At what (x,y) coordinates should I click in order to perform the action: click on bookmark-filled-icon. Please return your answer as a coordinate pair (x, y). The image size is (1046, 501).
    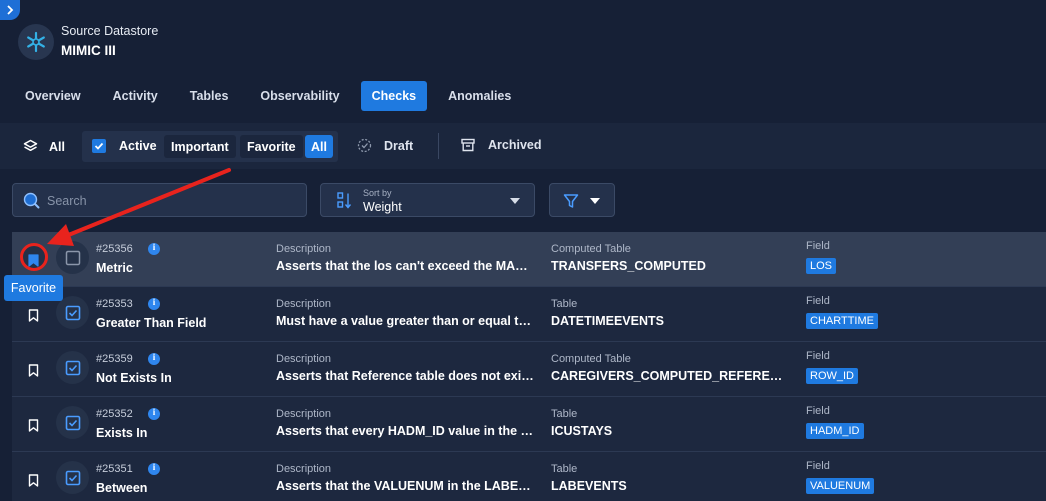
    Looking at the image, I should click on (33, 260).